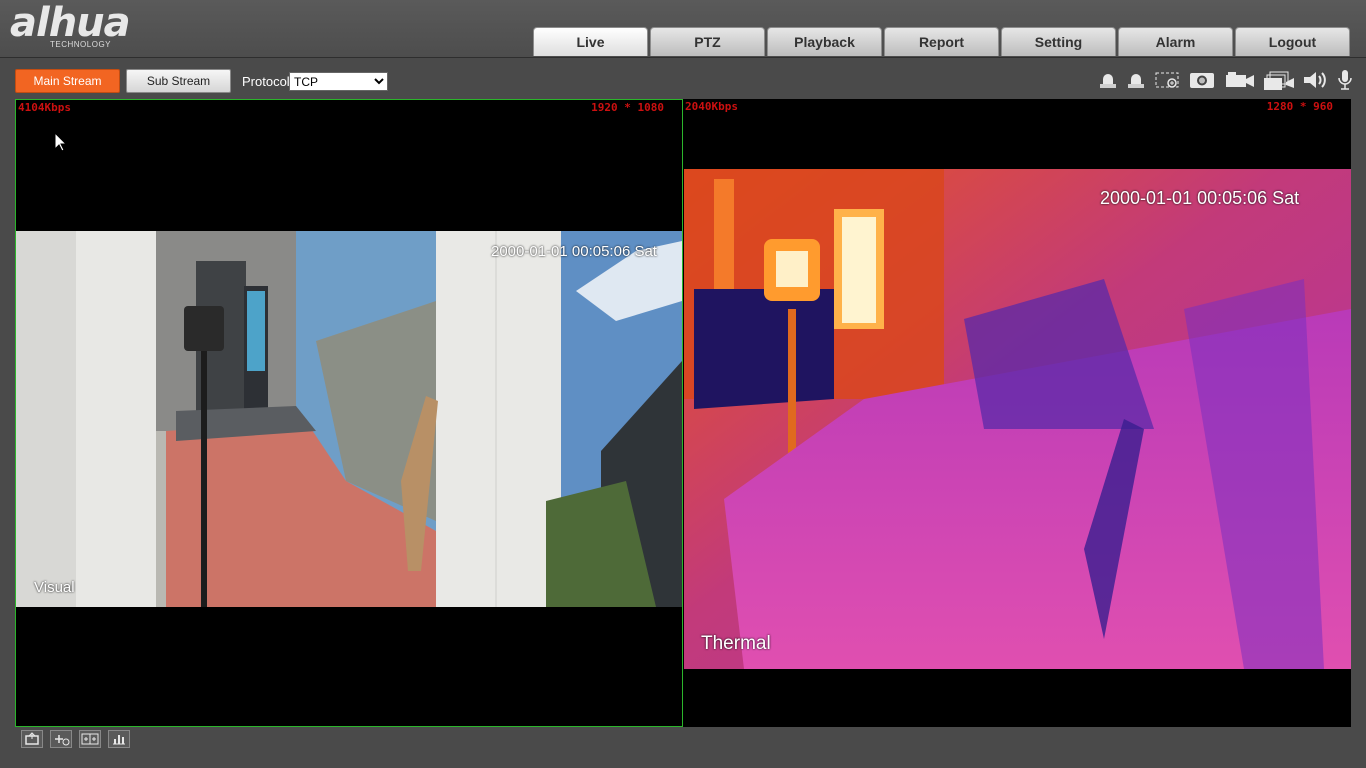  Describe the element at coordinates (61, 739) in the screenshot. I see `ptz-control-icon` at that location.